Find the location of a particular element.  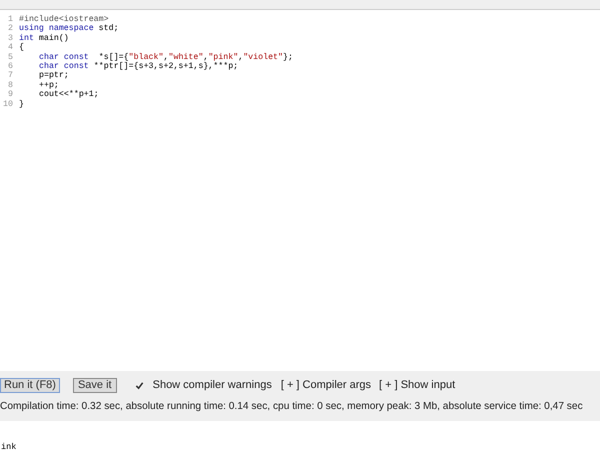

line-number: 5 is located at coordinates (10, 57).